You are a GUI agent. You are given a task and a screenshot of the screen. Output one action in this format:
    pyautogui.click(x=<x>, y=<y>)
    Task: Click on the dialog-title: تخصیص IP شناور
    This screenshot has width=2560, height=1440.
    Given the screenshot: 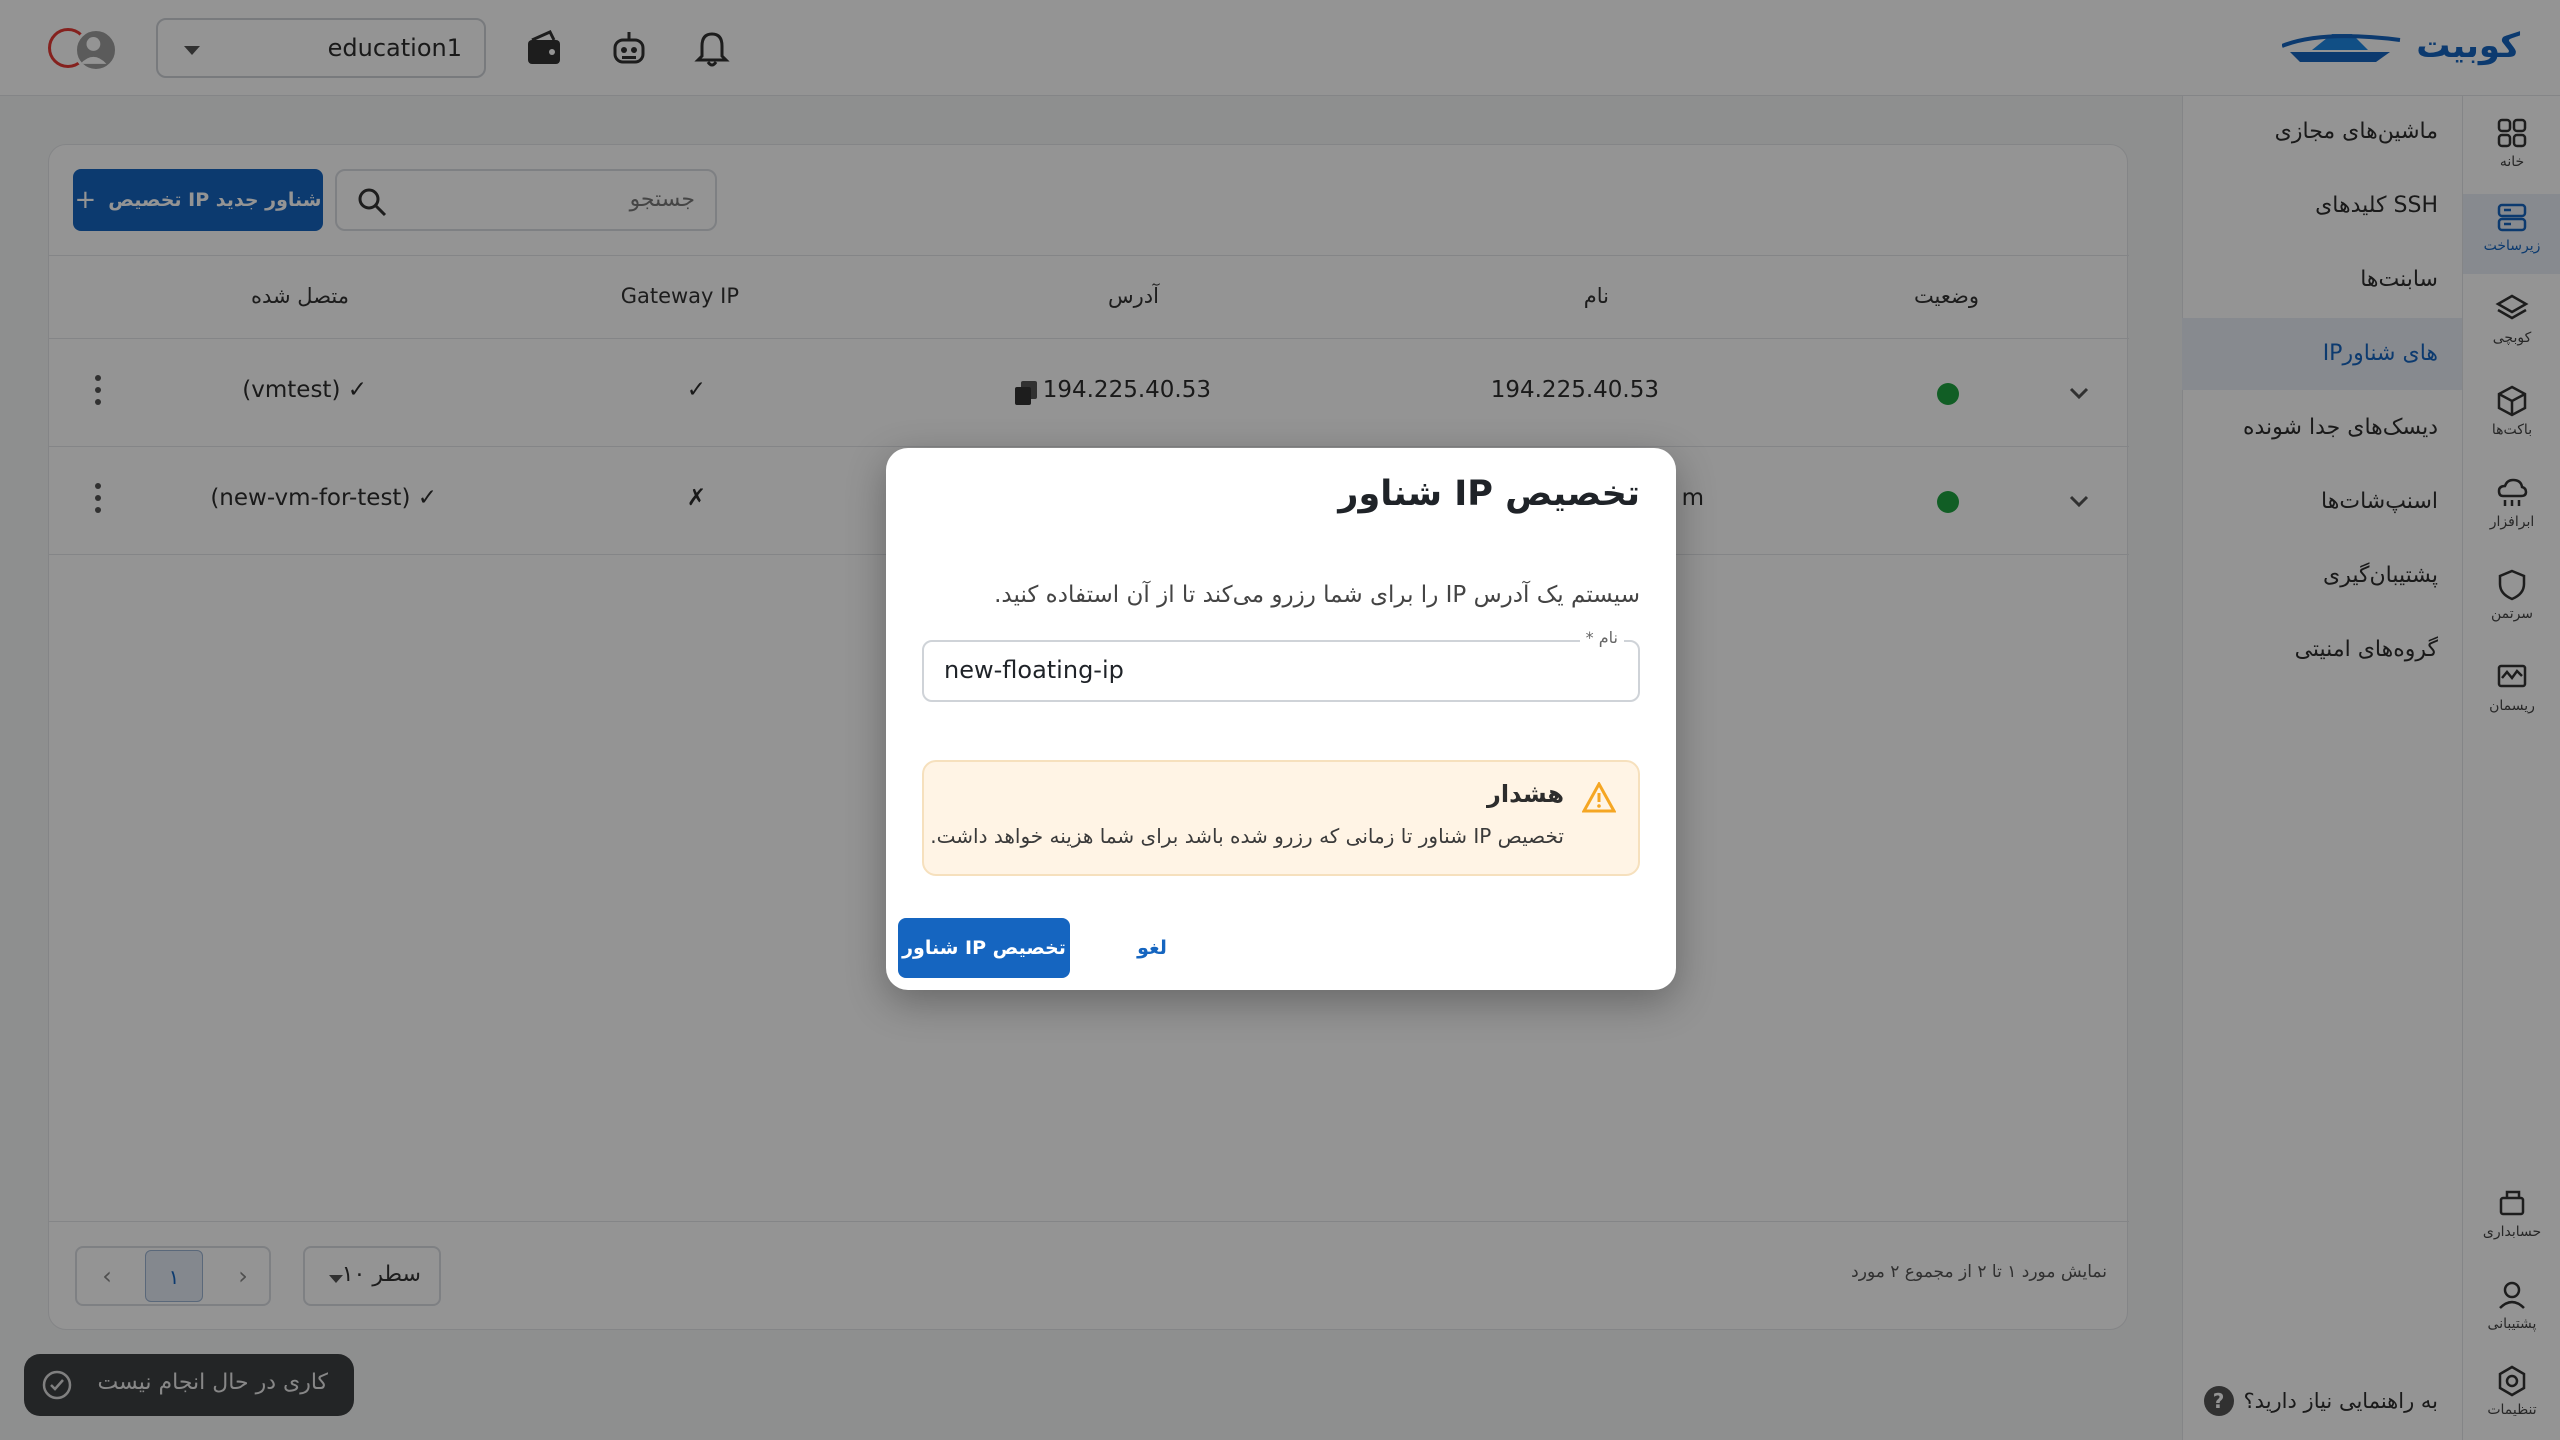 What is the action you would take?
    pyautogui.click(x=1489, y=494)
    